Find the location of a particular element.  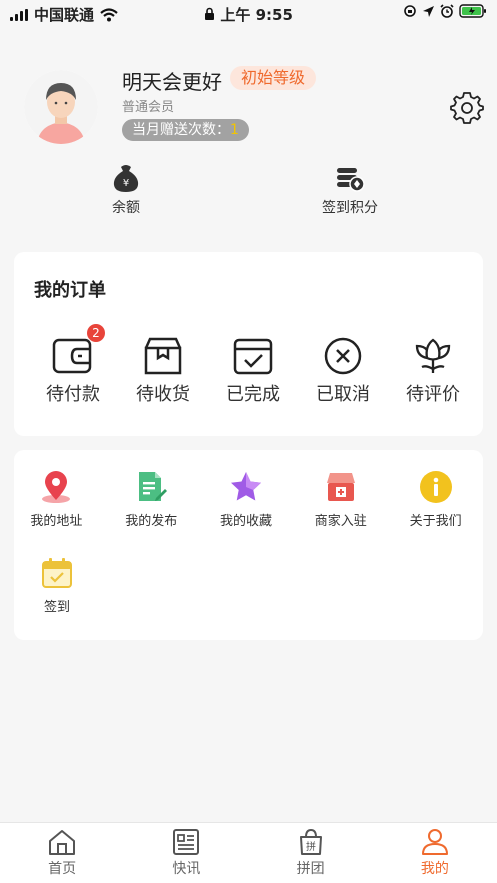

nickname: 明天会更好 is located at coordinates (172, 82).